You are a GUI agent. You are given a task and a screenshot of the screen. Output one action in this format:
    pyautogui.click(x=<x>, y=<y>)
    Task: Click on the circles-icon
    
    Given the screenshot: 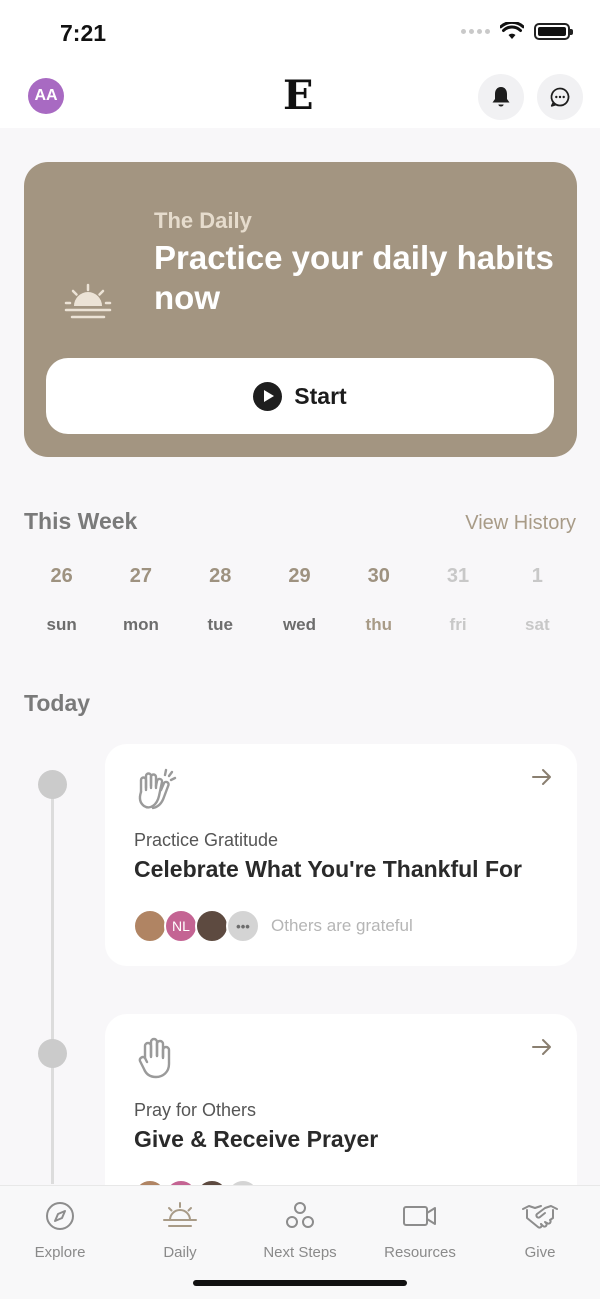 What is the action you would take?
    pyautogui.click(x=300, y=1215)
    